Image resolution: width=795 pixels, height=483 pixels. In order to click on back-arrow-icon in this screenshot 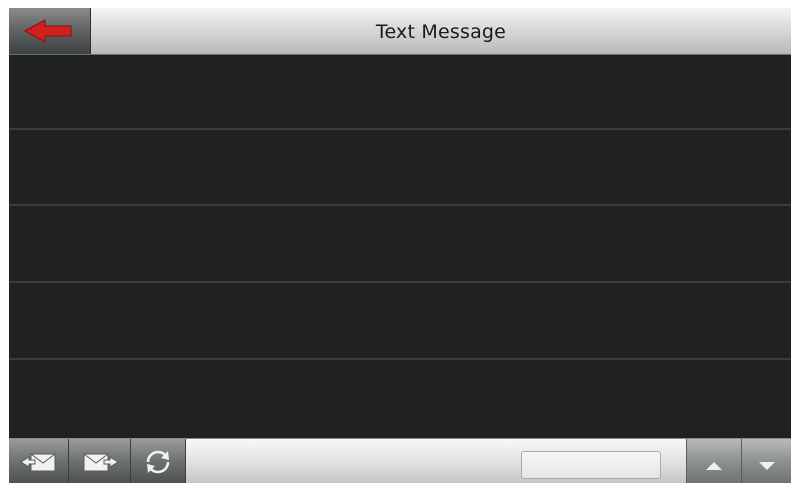, I will do `click(47, 31)`.